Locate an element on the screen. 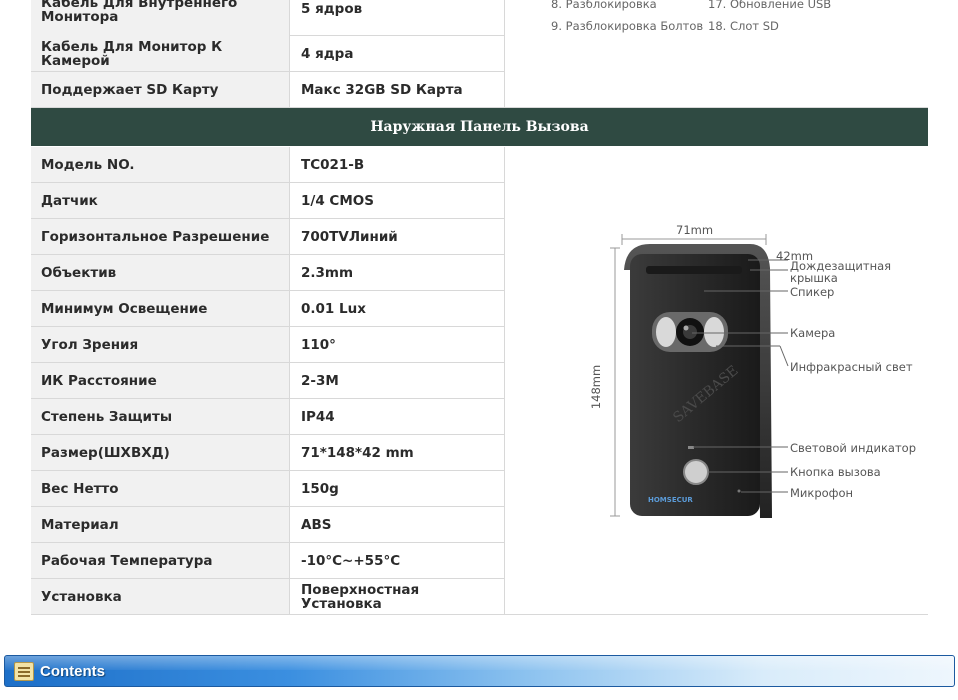  spec-row: Угол Зрения 110° is located at coordinates (268, 345).